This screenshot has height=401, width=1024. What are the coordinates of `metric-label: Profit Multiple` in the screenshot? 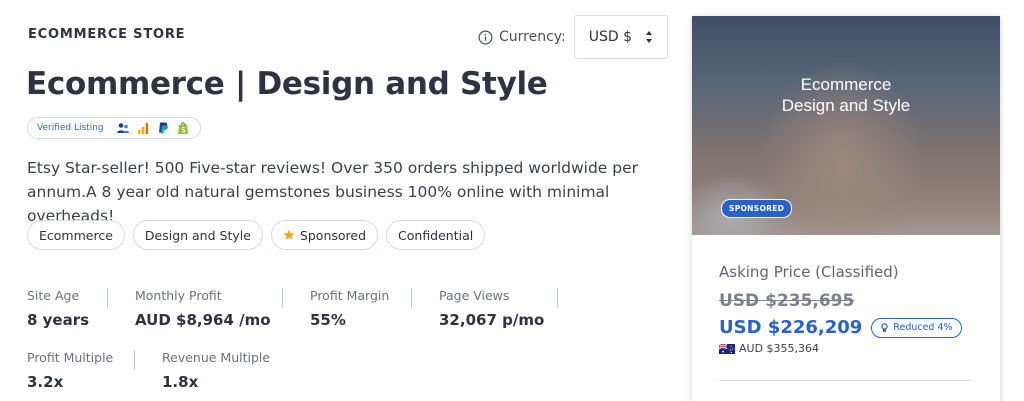 It's located at (70, 357).